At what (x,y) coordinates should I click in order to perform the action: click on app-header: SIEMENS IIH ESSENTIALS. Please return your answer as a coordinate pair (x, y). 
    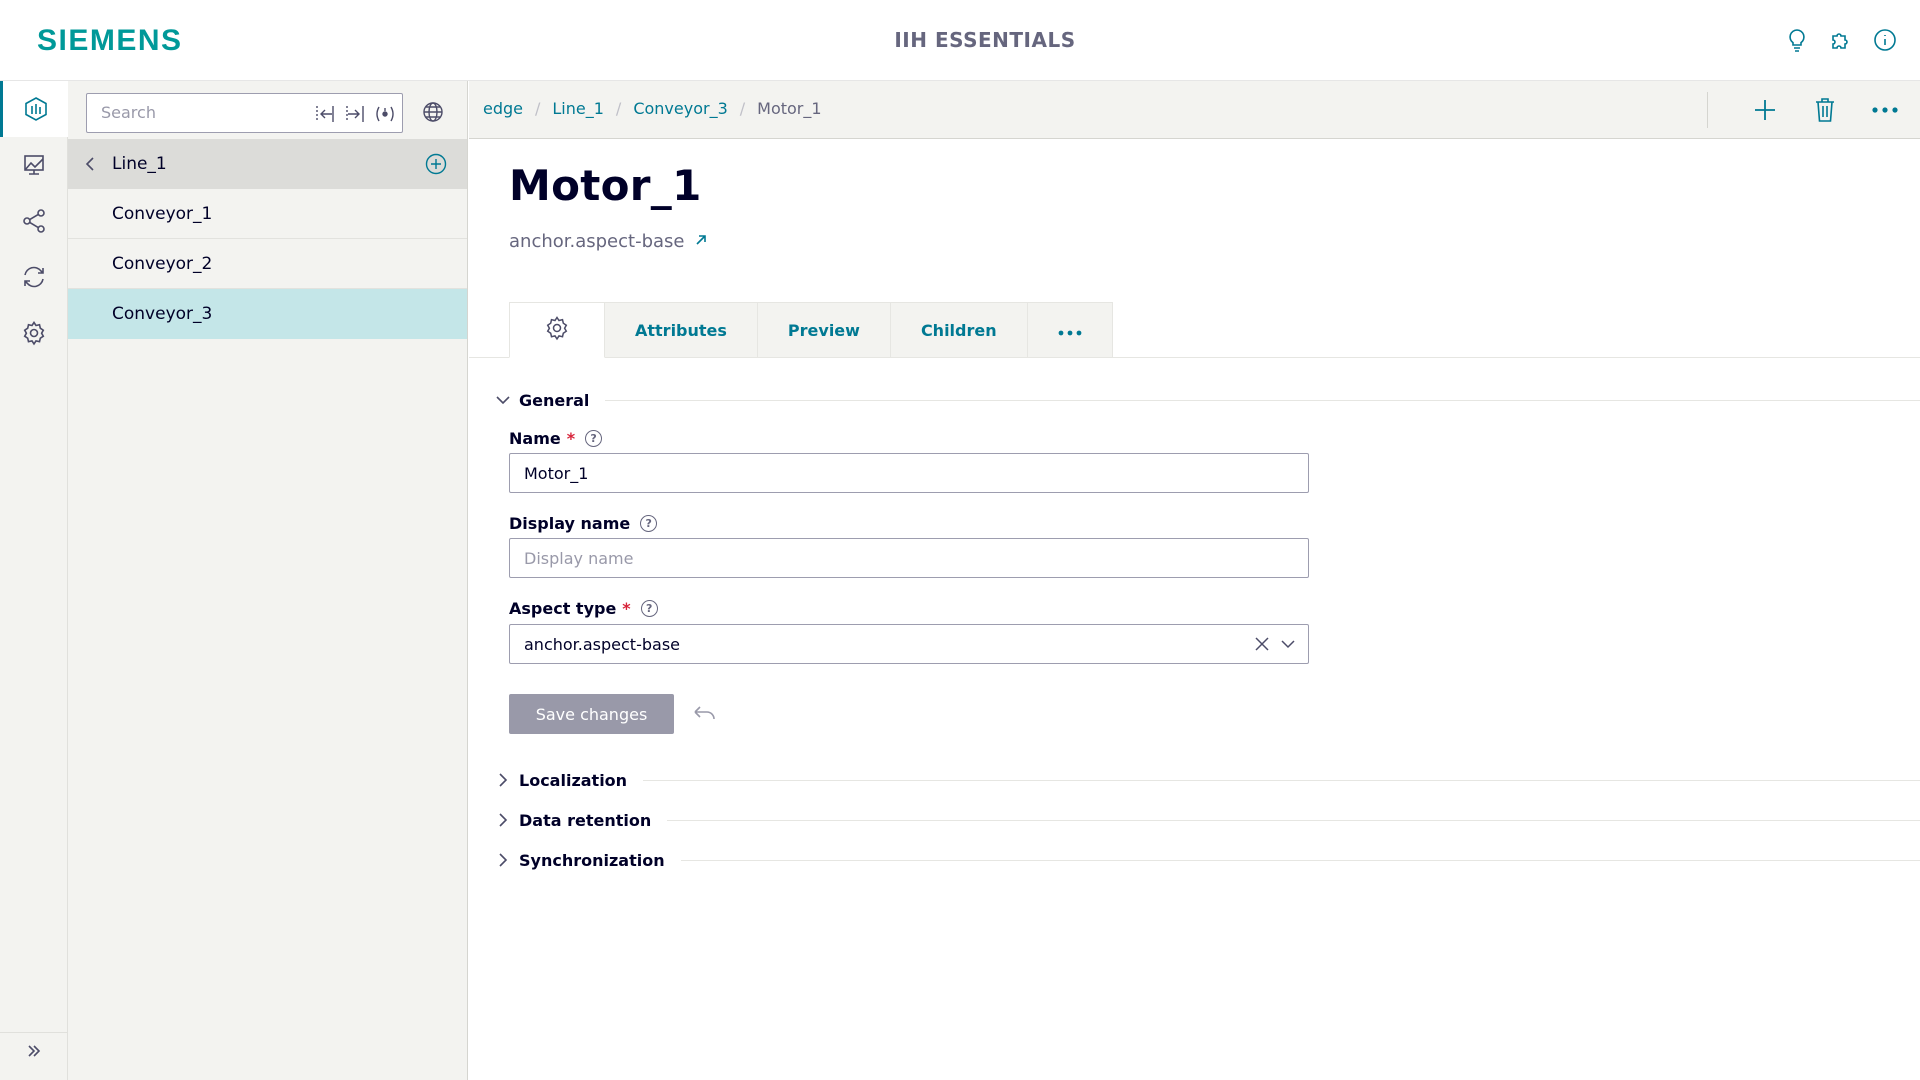
    Looking at the image, I should click on (960, 40).